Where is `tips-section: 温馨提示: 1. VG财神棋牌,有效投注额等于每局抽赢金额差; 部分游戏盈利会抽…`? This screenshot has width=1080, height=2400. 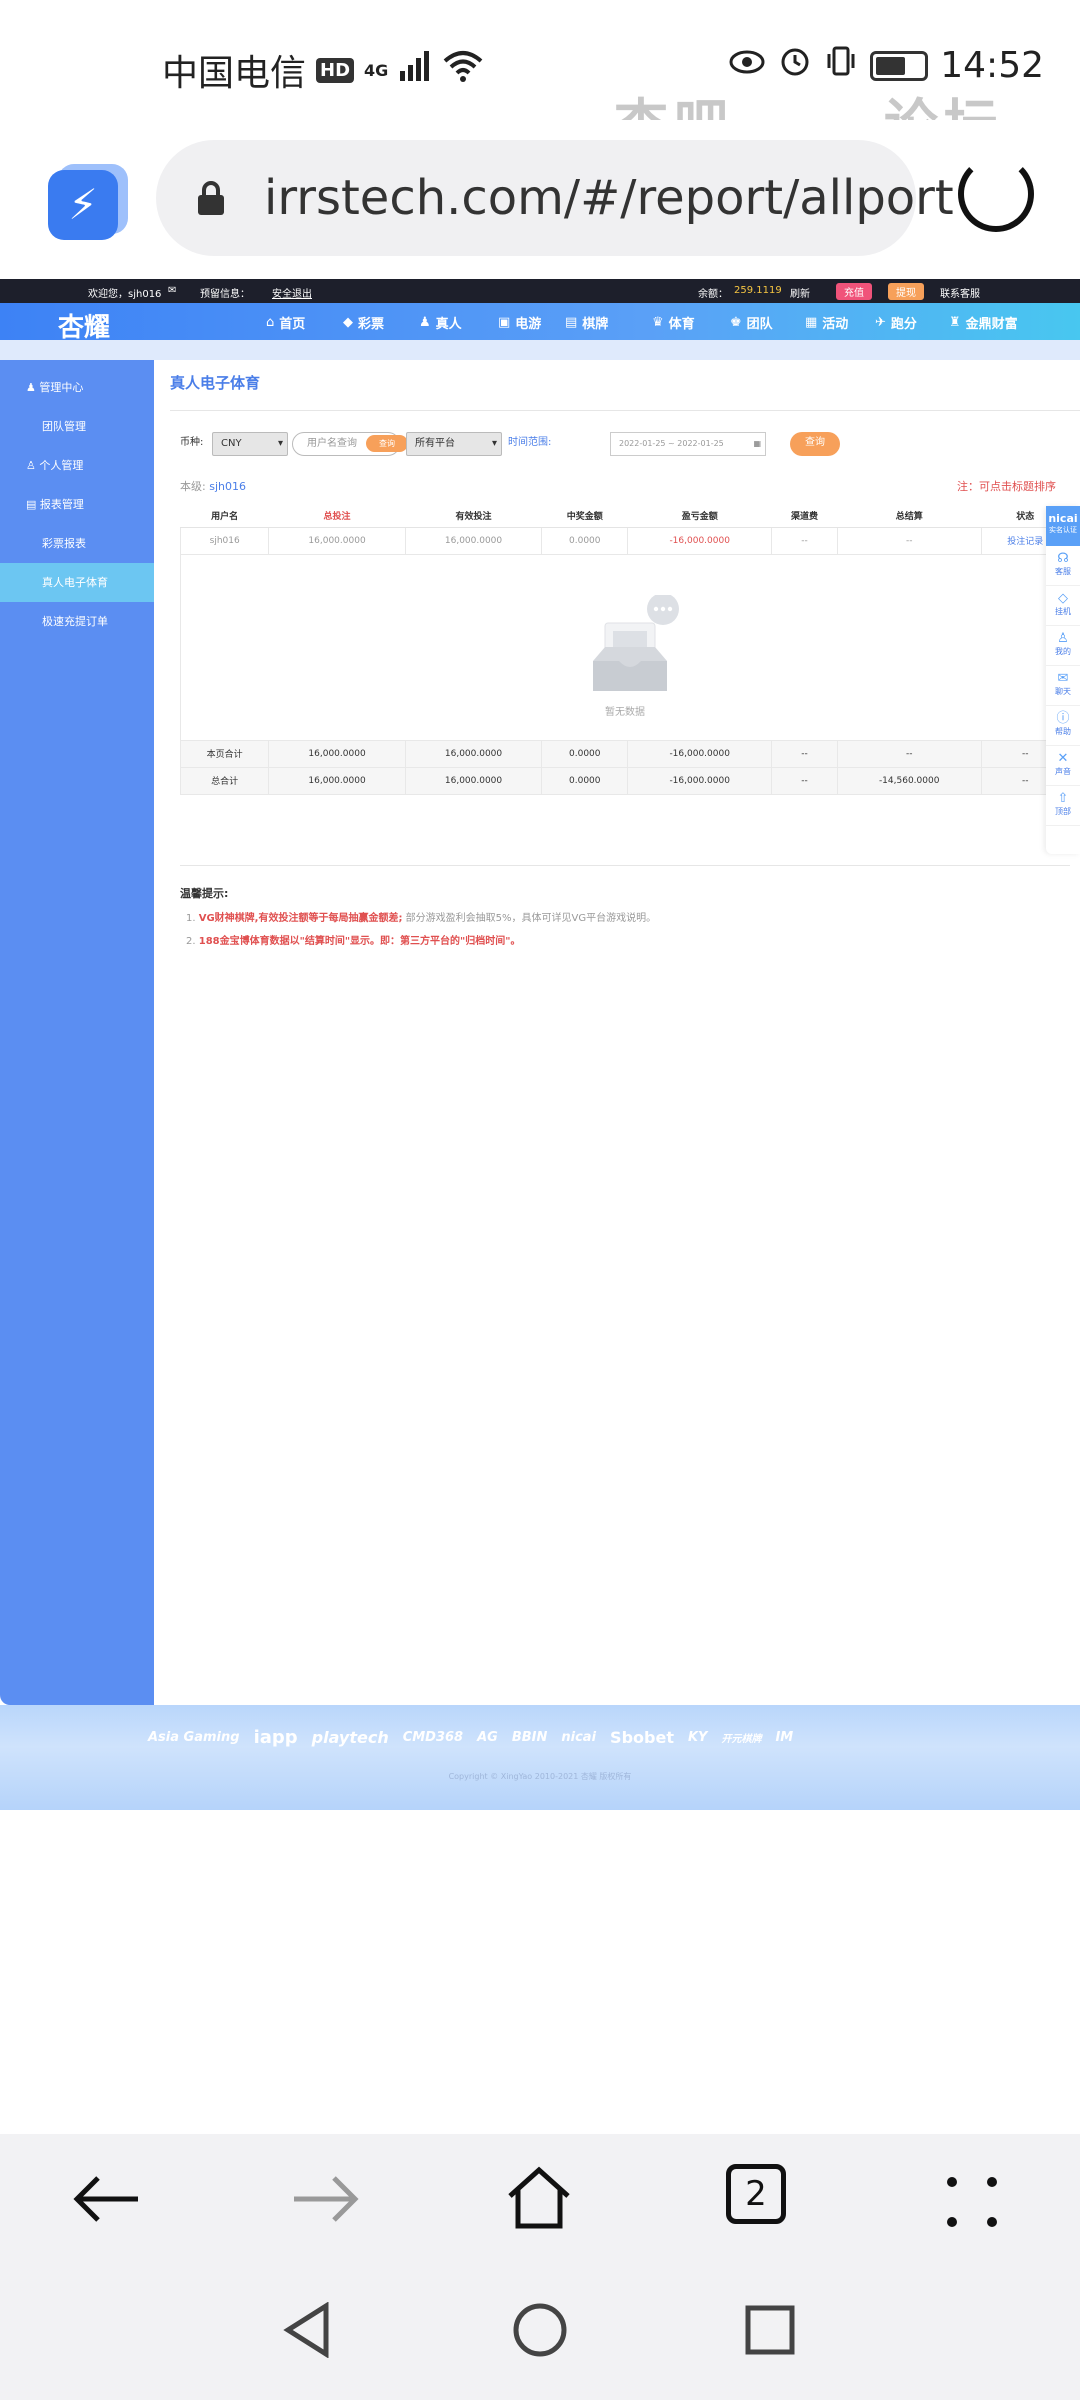
tips-section: 温馨提示: 1. VG财神棋牌,有效投注额等于每局抽赢金额差; 部分游戏盈利会抽… is located at coordinates (418, 920).